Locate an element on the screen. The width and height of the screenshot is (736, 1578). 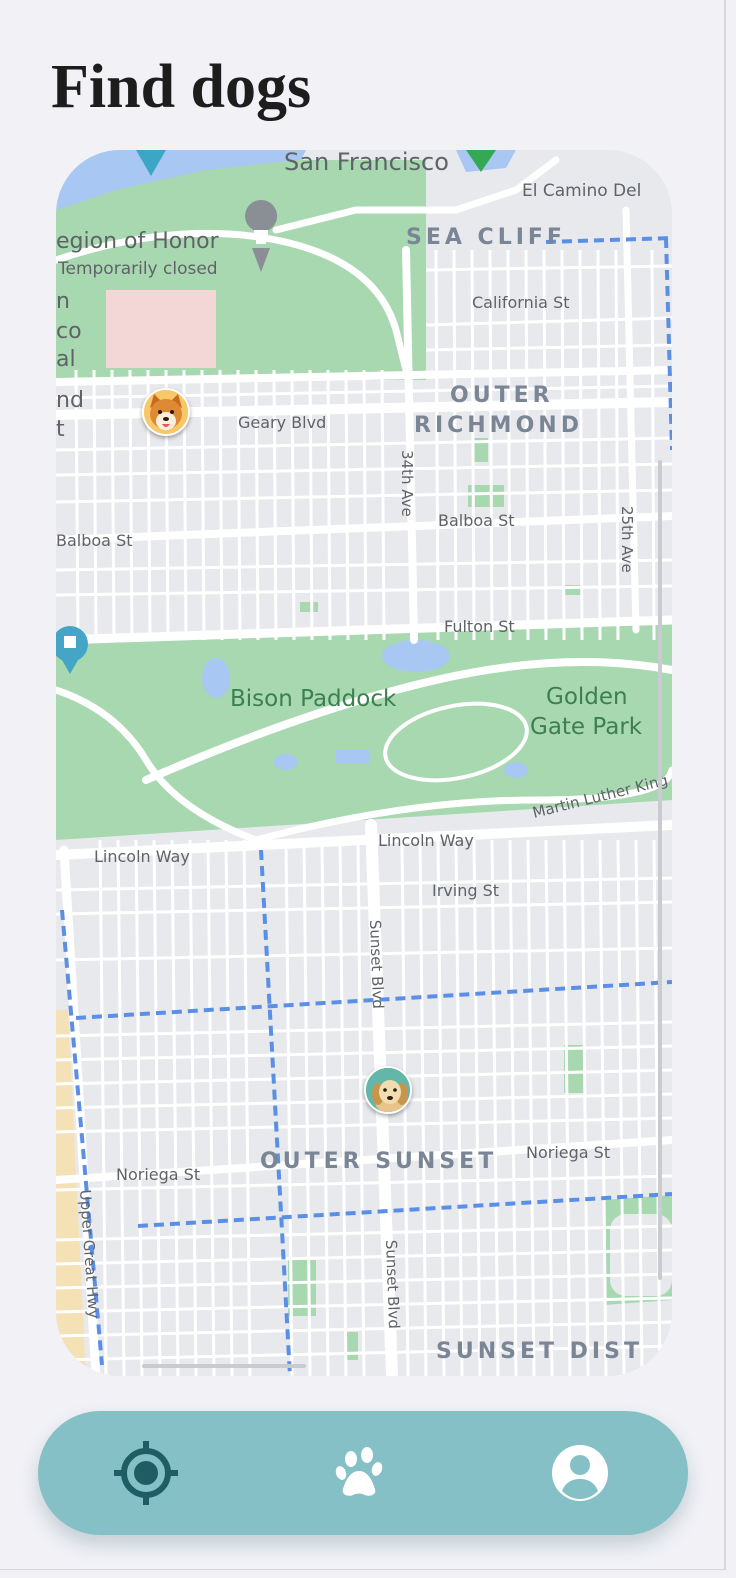
district-label: RICHMOND is located at coordinates (498, 425).